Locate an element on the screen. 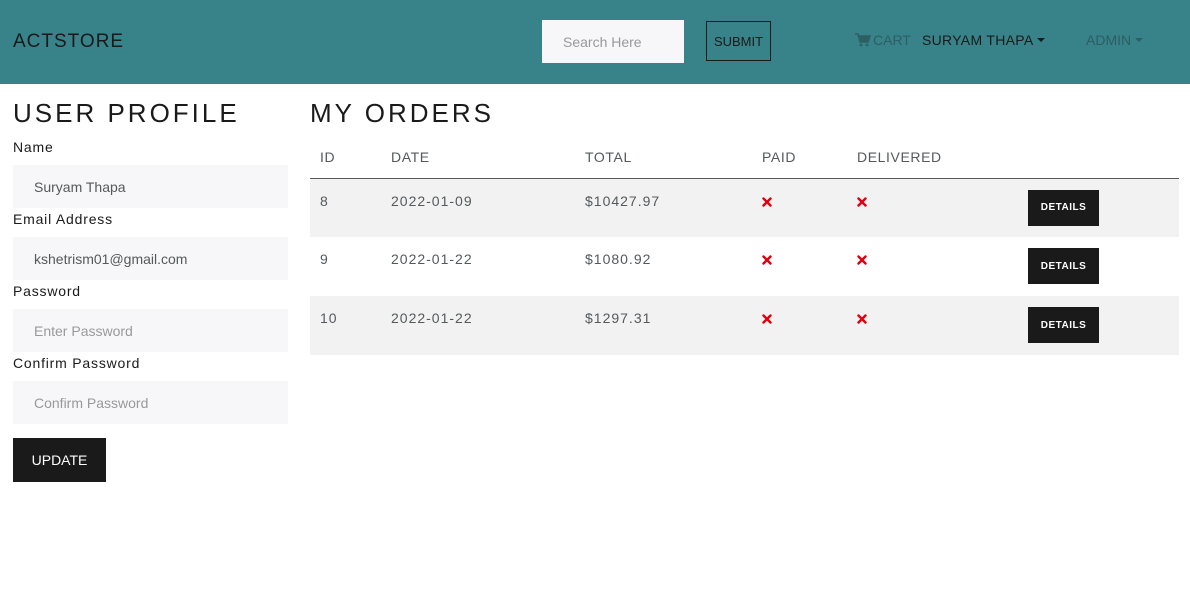 This screenshot has width=1190, height=598. table-row: 9 2022-01-22 $1080.92 DETAILS is located at coordinates (744, 266).